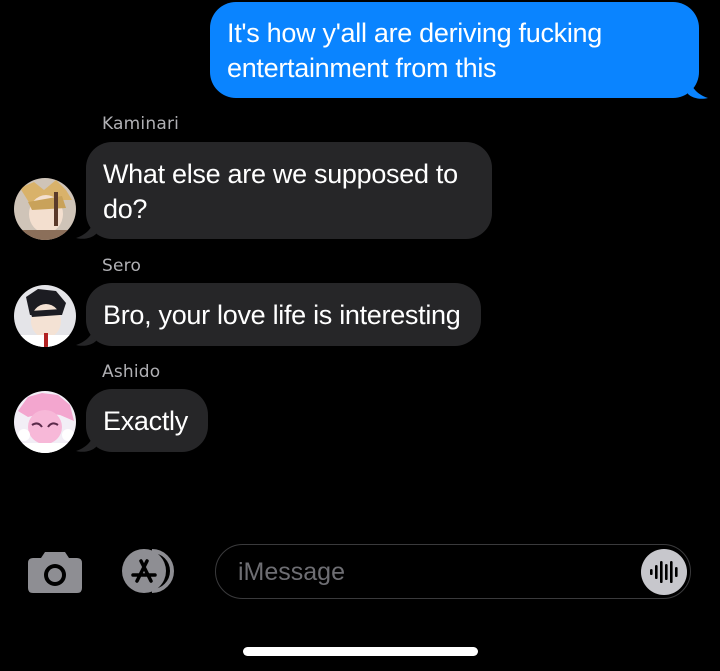 The height and width of the screenshot is (671, 720). What do you see at coordinates (289, 190) in the screenshot?
I see `kaminari-message-bubble: What else are we supposed to do?` at bounding box center [289, 190].